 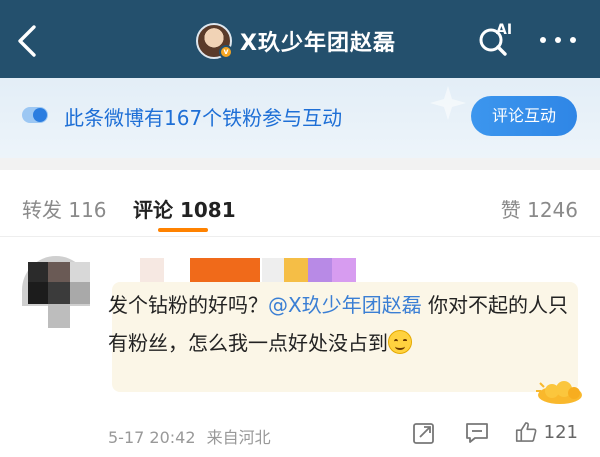 What do you see at coordinates (343, 324) in the screenshot?
I see `comment-text: 发个钻粉的好吗？@X玖少年团赵磊 你对不起的人只有粉丝，怎么我一点好处没占到` at bounding box center [343, 324].